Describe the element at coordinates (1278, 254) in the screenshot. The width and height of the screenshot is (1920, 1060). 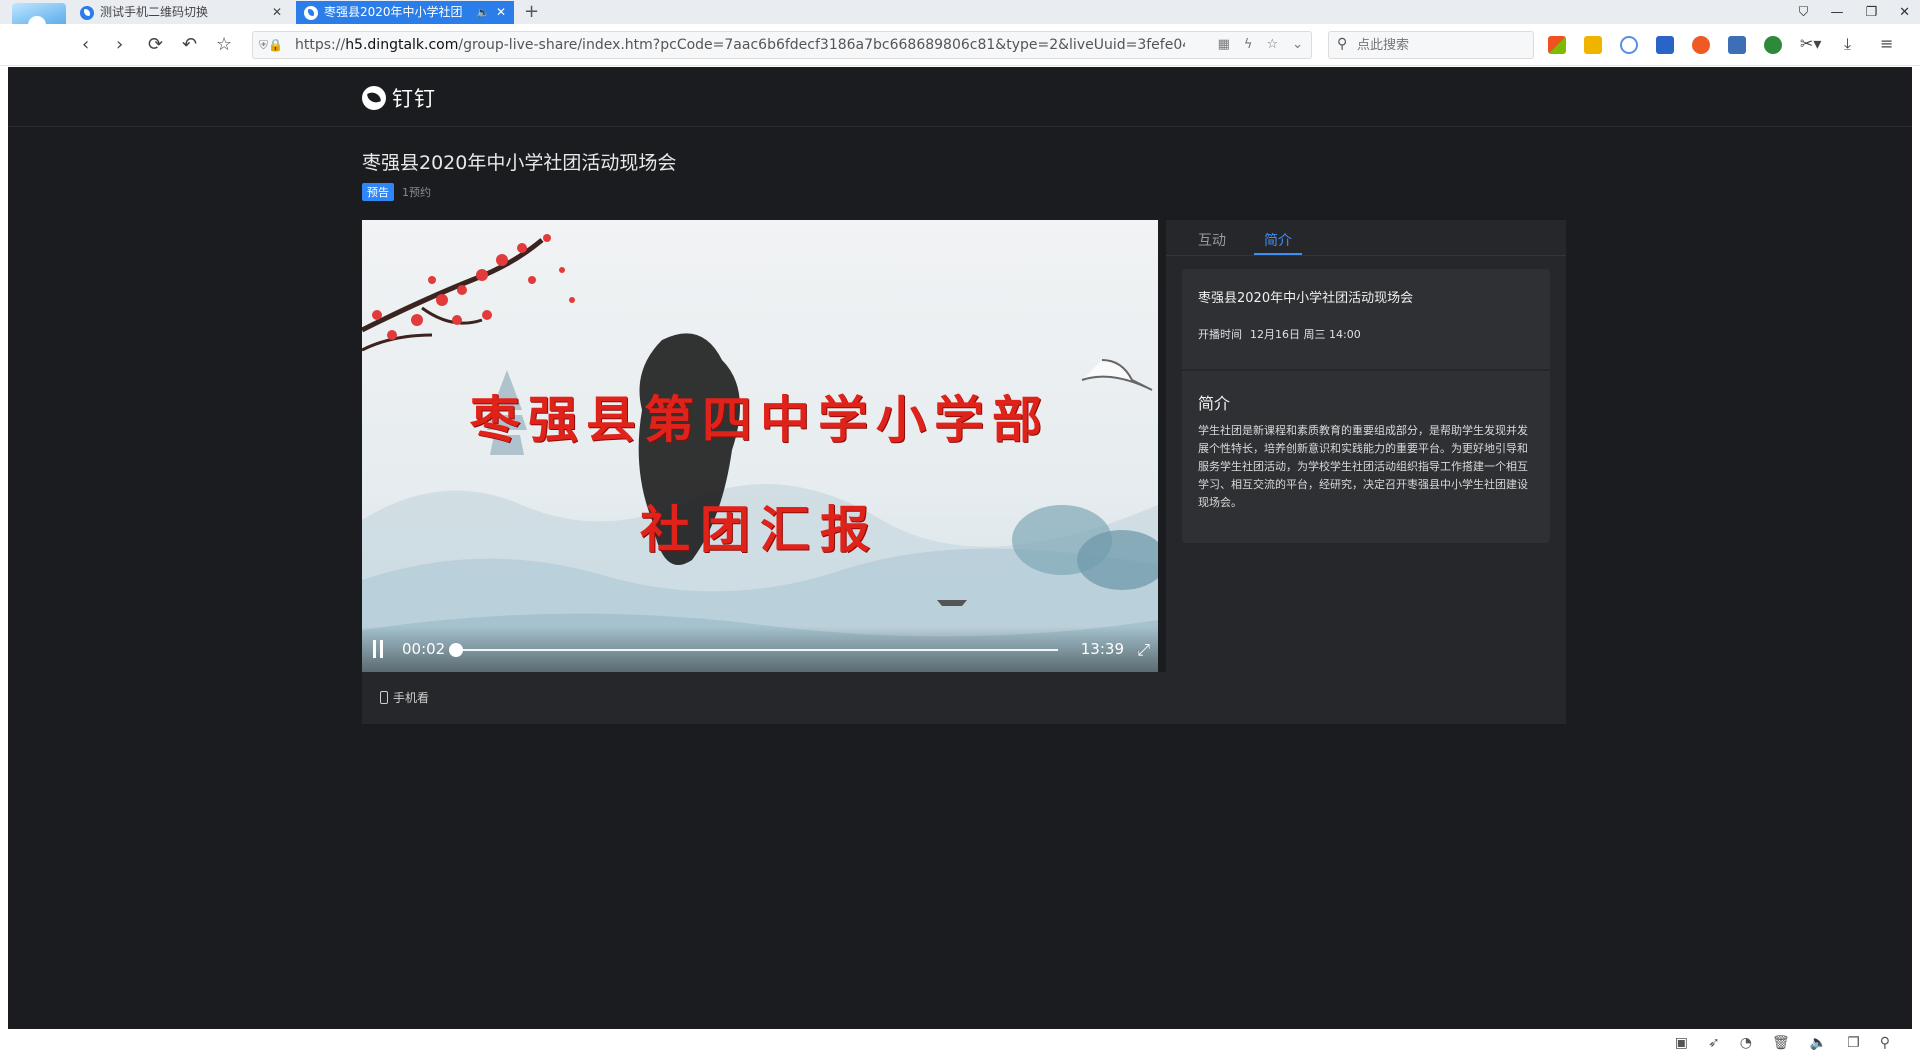
I see `active-tab-indicator` at that location.